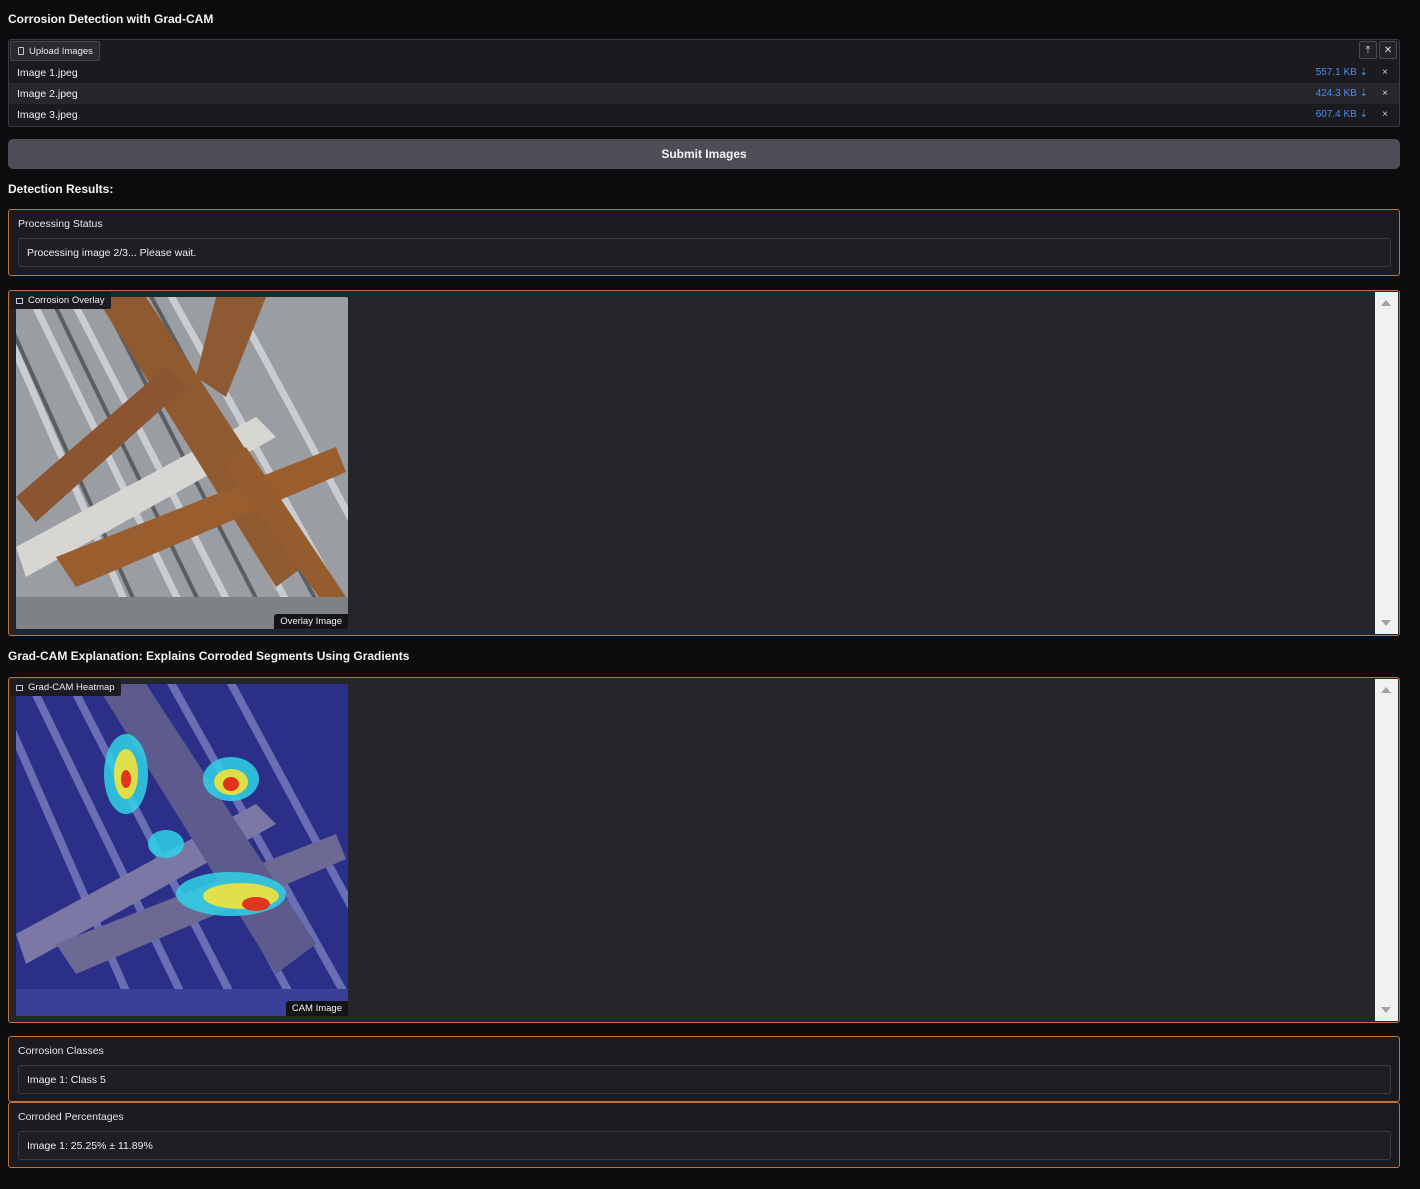  Describe the element at coordinates (61, 51) in the screenshot. I see `upload-label-text: Upload Images` at that location.